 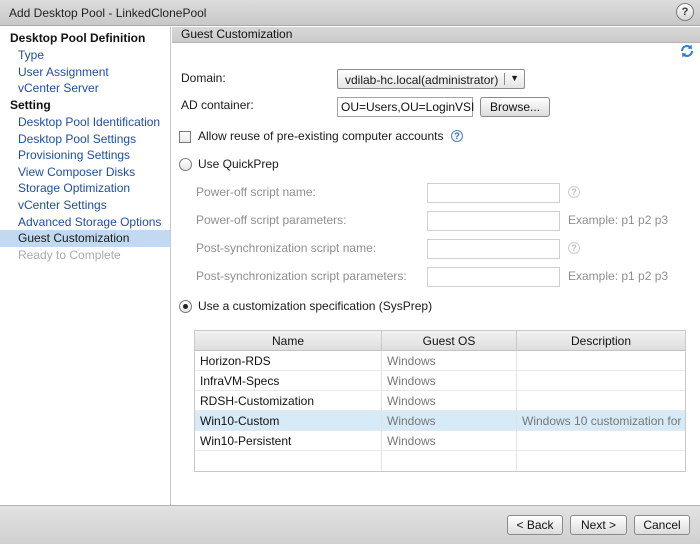 What do you see at coordinates (78, 38) in the screenshot?
I see `sidebar-section-desktop-pool-definition: Desktop Pool Definition` at bounding box center [78, 38].